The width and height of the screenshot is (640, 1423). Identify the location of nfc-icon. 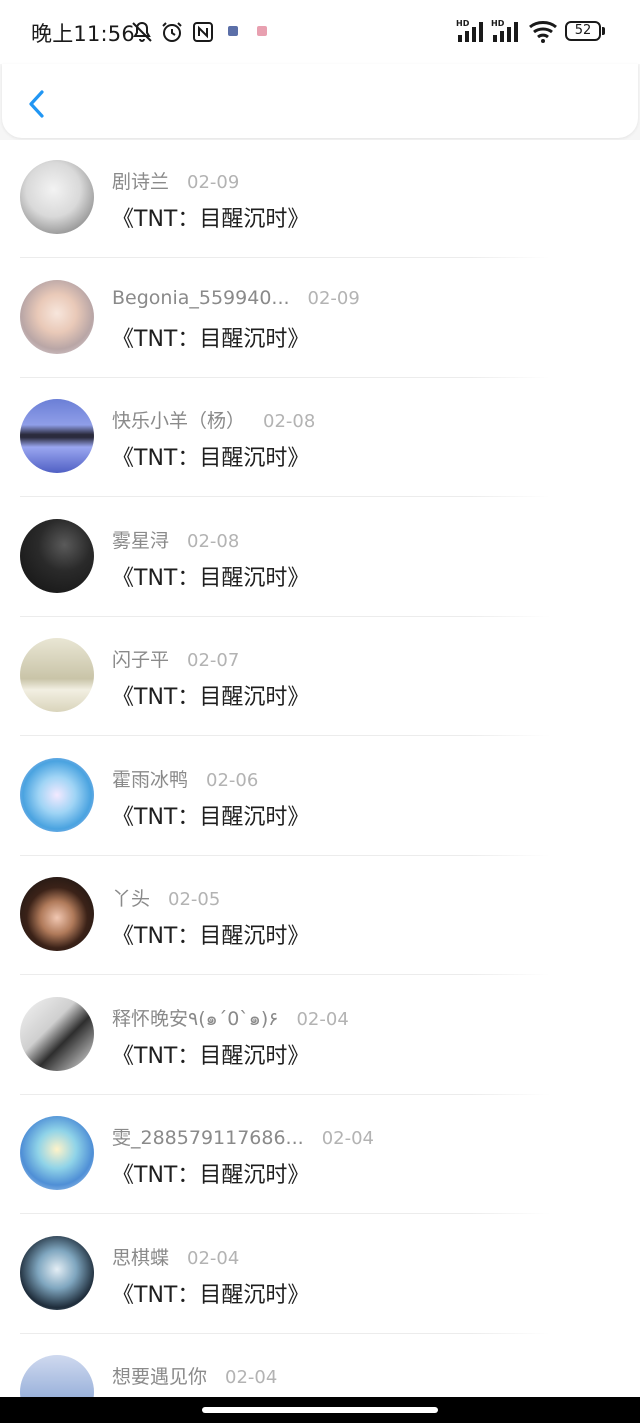
(203, 32).